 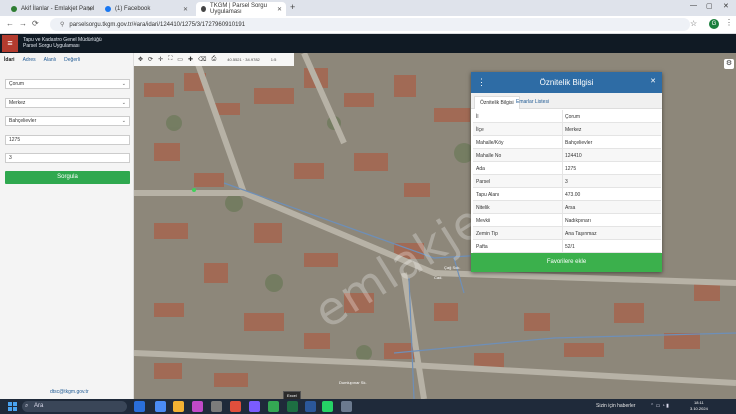 I want to click on excel-icon, so click(x=292, y=406).